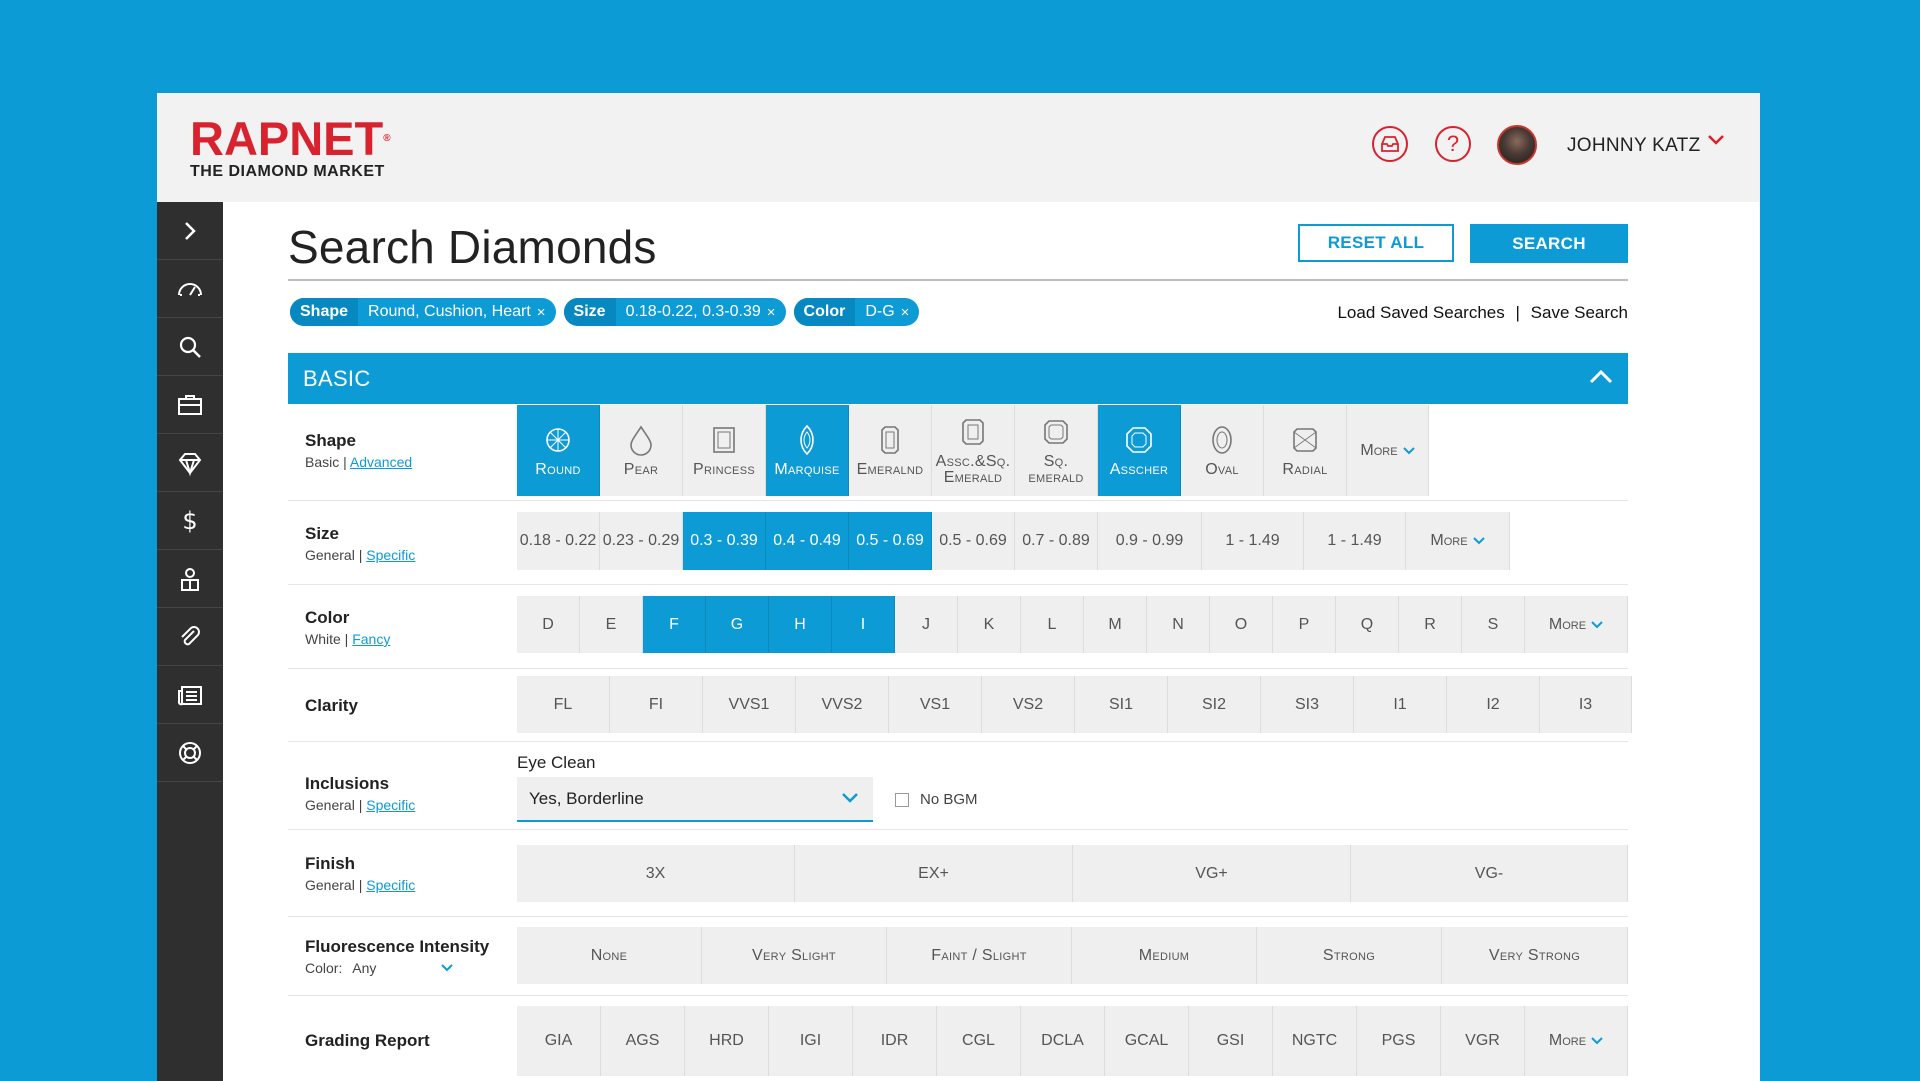  I want to click on grading-option: GIA, so click(559, 1041).